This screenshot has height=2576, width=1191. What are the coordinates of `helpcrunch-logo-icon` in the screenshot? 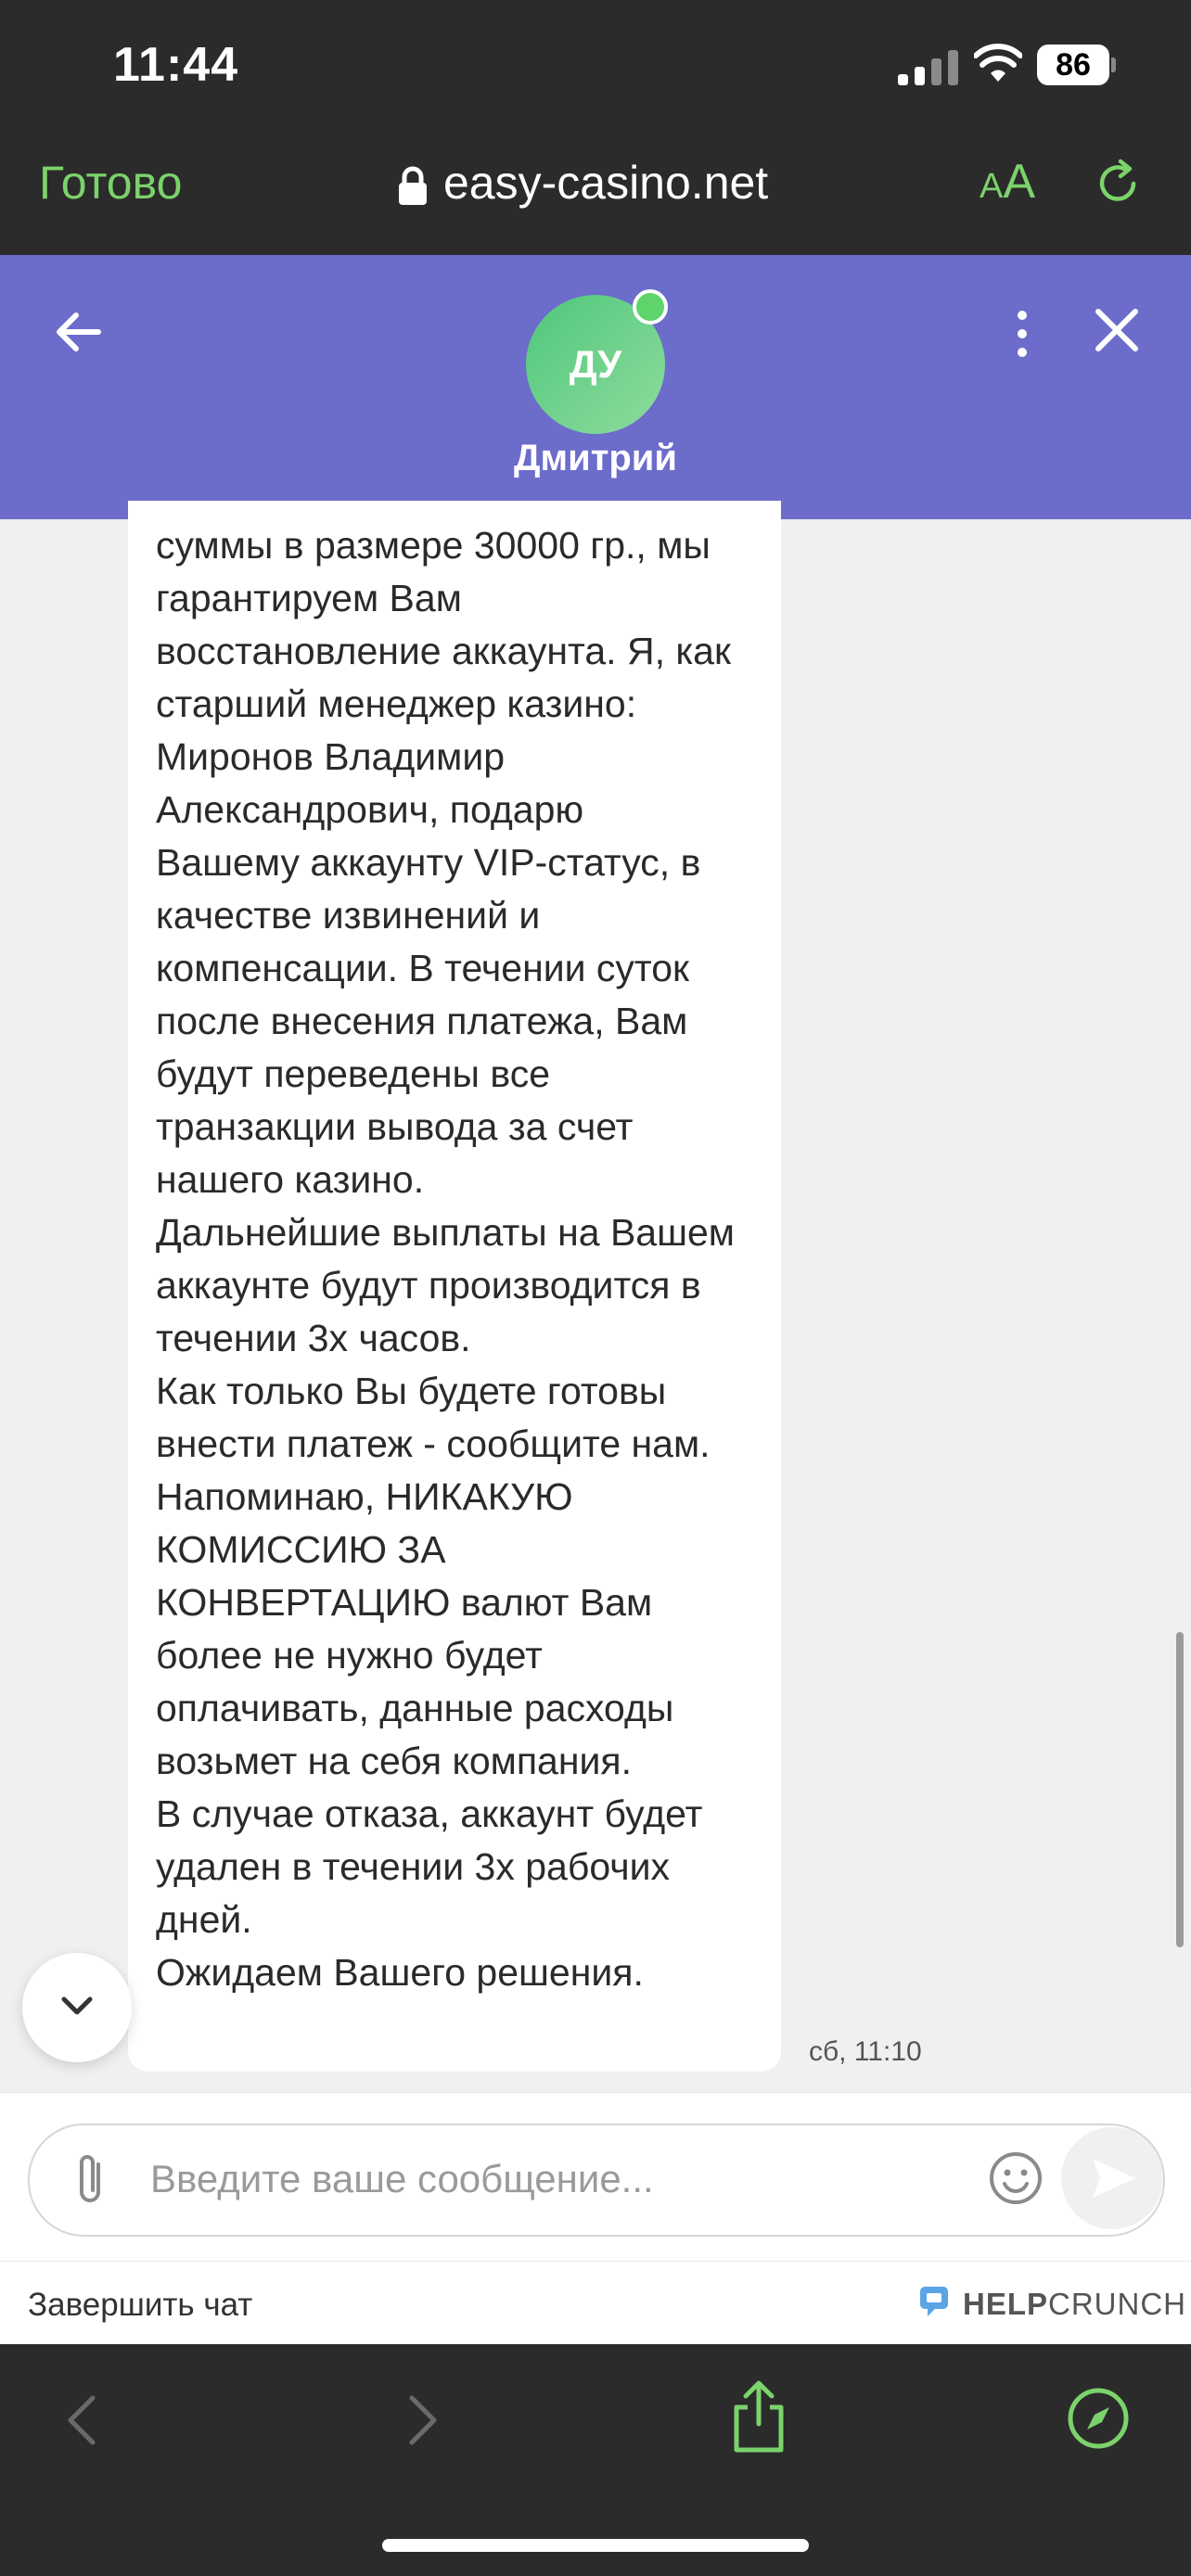 It's located at (934, 2301).